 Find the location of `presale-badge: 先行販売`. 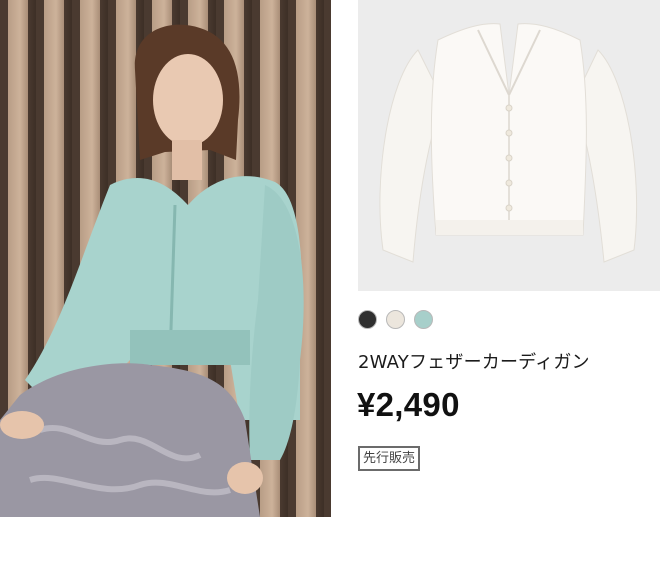

presale-badge: 先行販売 is located at coordinates (389, 458).